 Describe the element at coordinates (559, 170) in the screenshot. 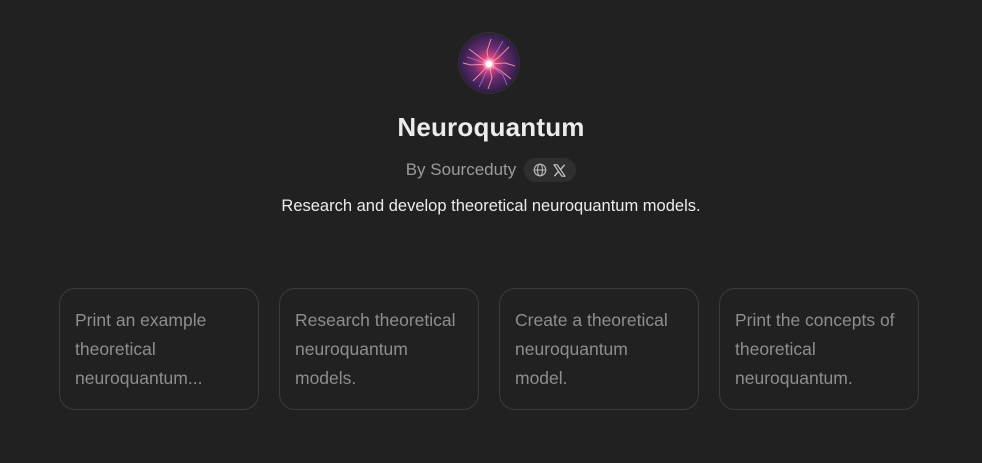

I see `x-icon` at that location.